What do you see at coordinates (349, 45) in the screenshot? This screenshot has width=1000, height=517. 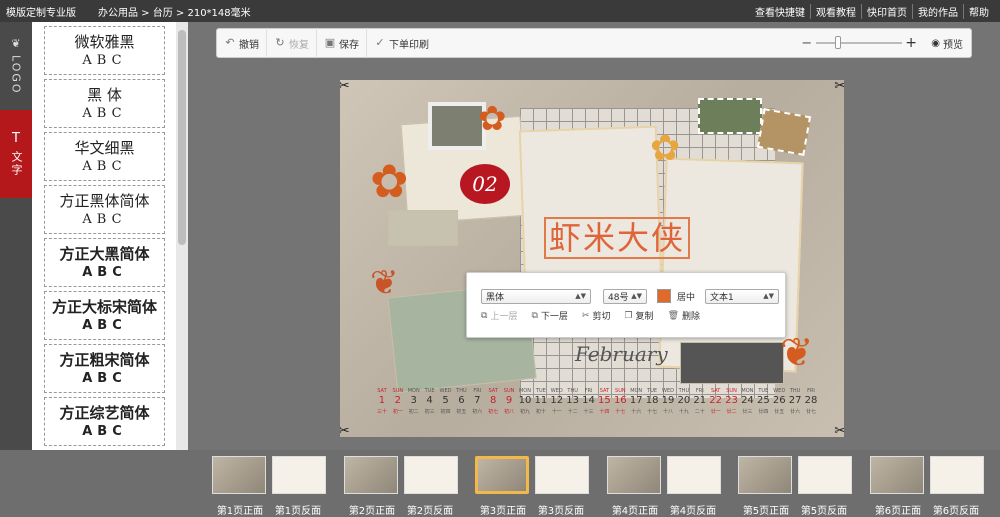 I see `save-label: 保存` at bounding box center [349, 45].